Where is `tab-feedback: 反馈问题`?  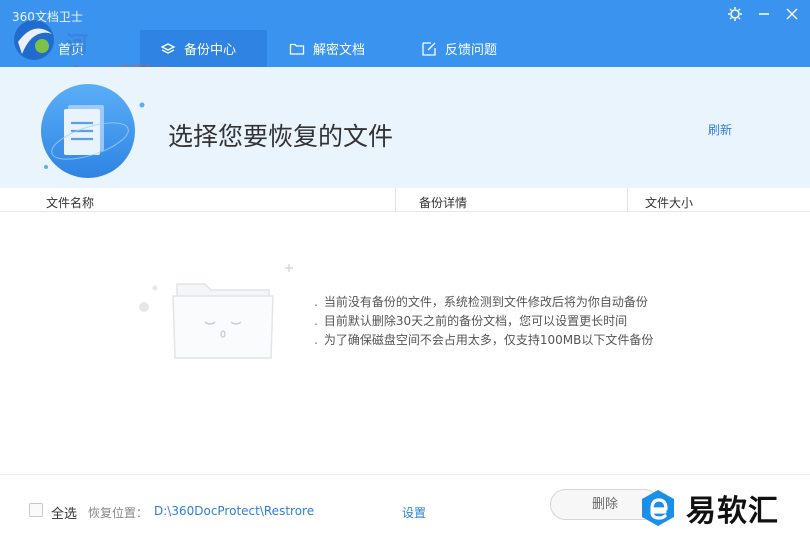
tab-feedback: 反馈问题 is located at coordinates (459, 48).